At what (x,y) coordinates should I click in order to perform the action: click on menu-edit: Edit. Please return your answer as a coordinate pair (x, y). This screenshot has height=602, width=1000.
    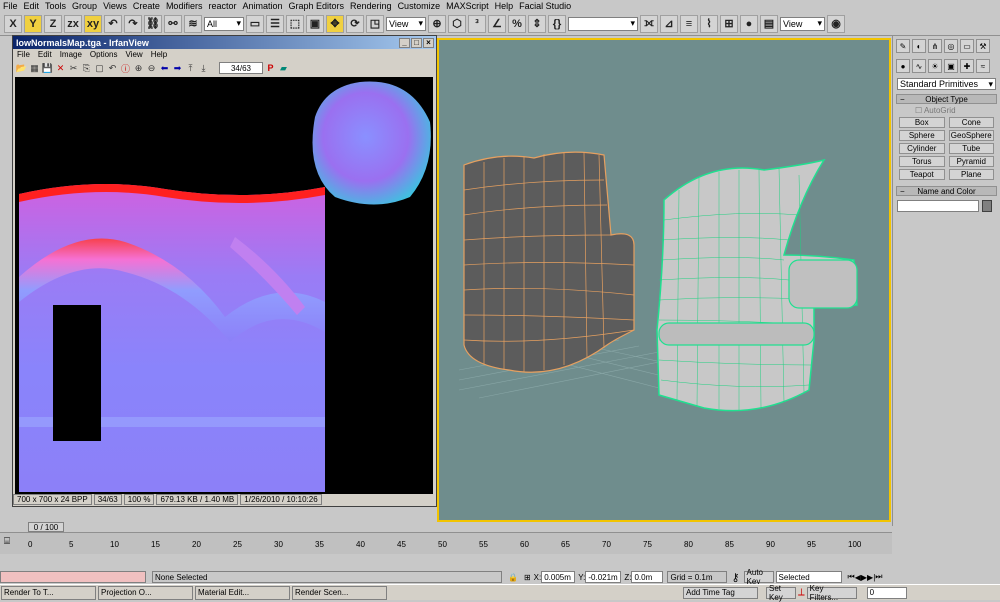
    Looking at the image, I should click on (32, 6).